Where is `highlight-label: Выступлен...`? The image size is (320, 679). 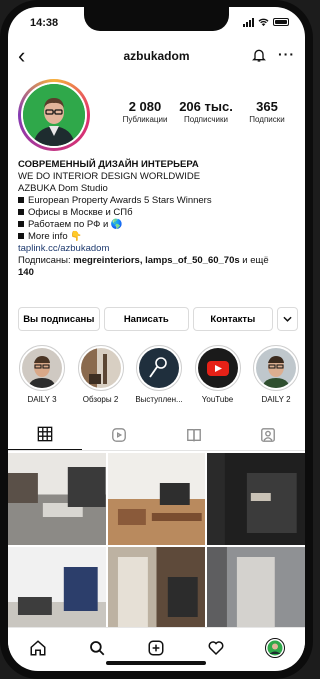 highlight-label: Выступлен... is located at coordinates (159, 399).